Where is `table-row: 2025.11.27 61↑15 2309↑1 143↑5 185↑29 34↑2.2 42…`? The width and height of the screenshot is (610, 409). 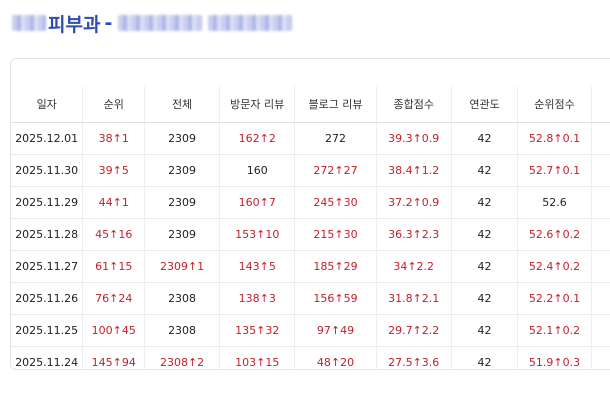
table-row: 2025.11.27 61↑15 2309↑1 143↑5 185↑29 34↑2.2 42… is located at coordinates (310, 266).